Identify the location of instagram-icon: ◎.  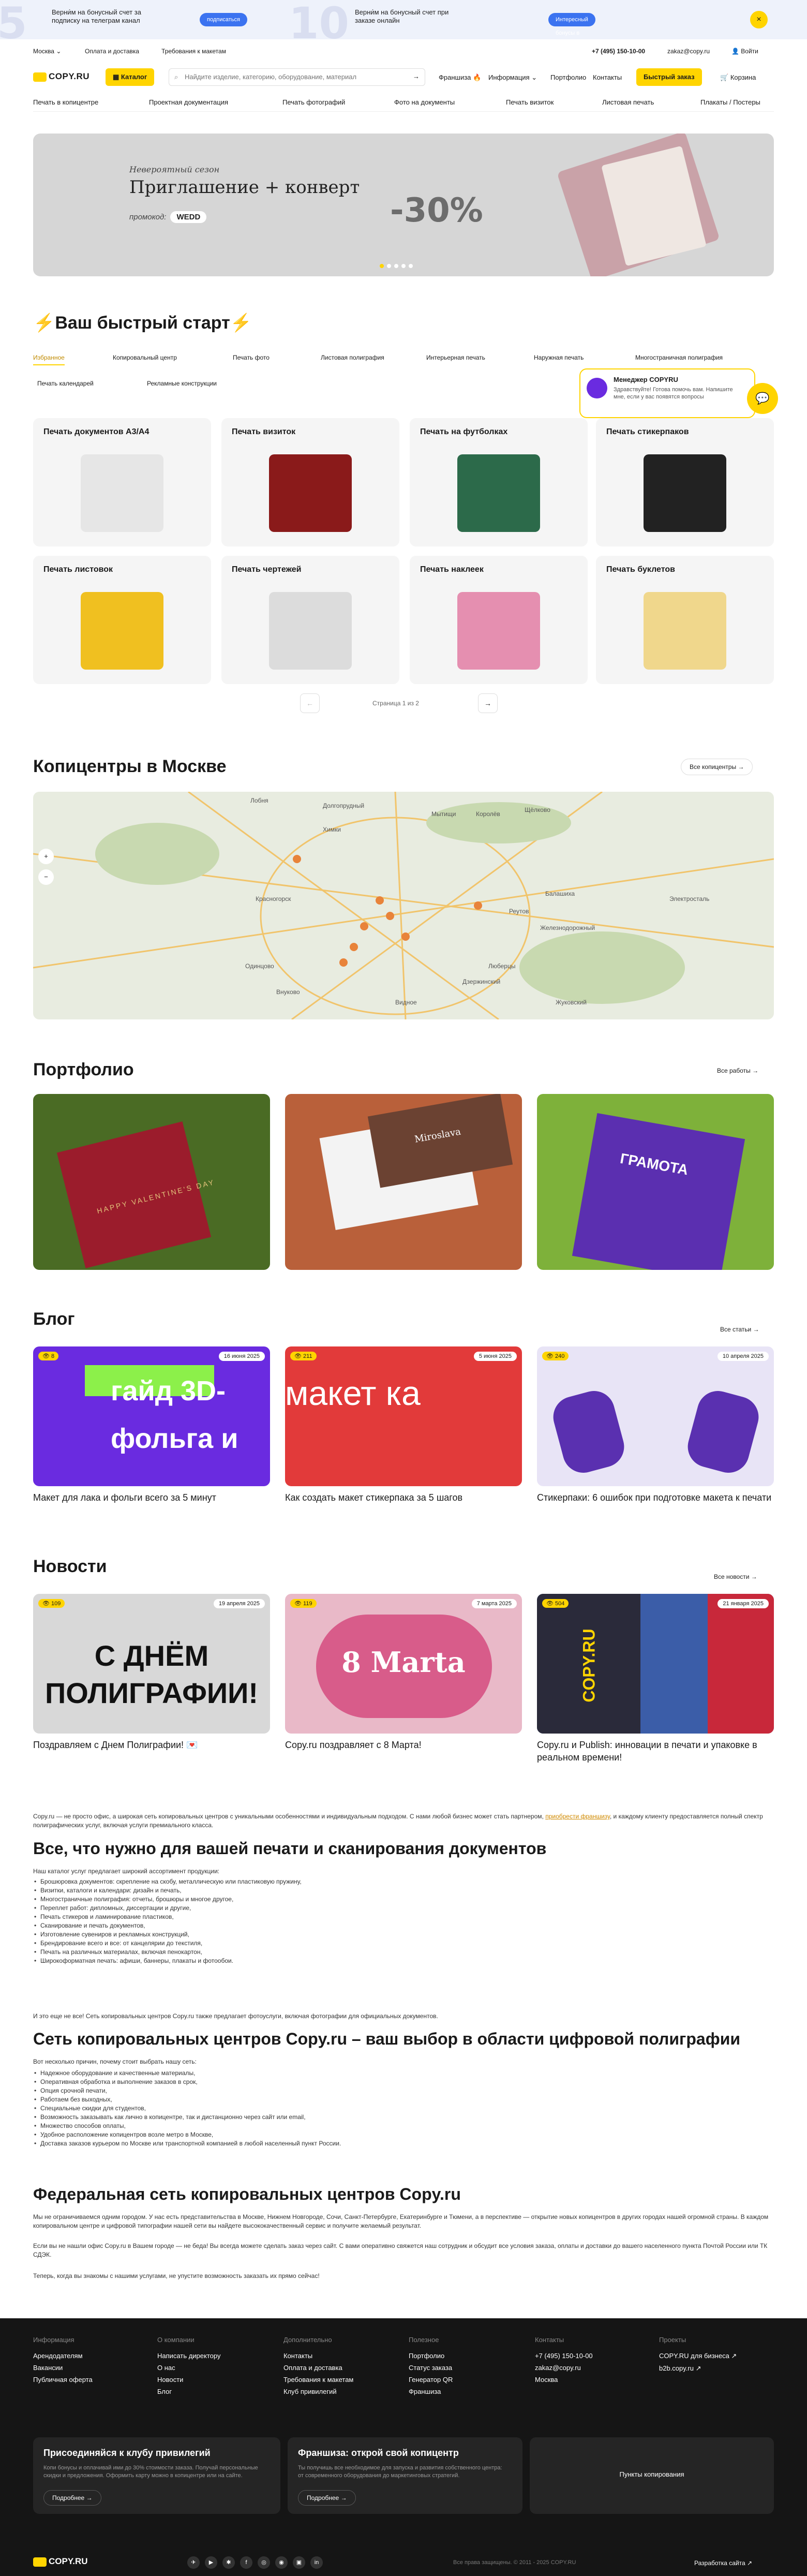
(264, 2562).